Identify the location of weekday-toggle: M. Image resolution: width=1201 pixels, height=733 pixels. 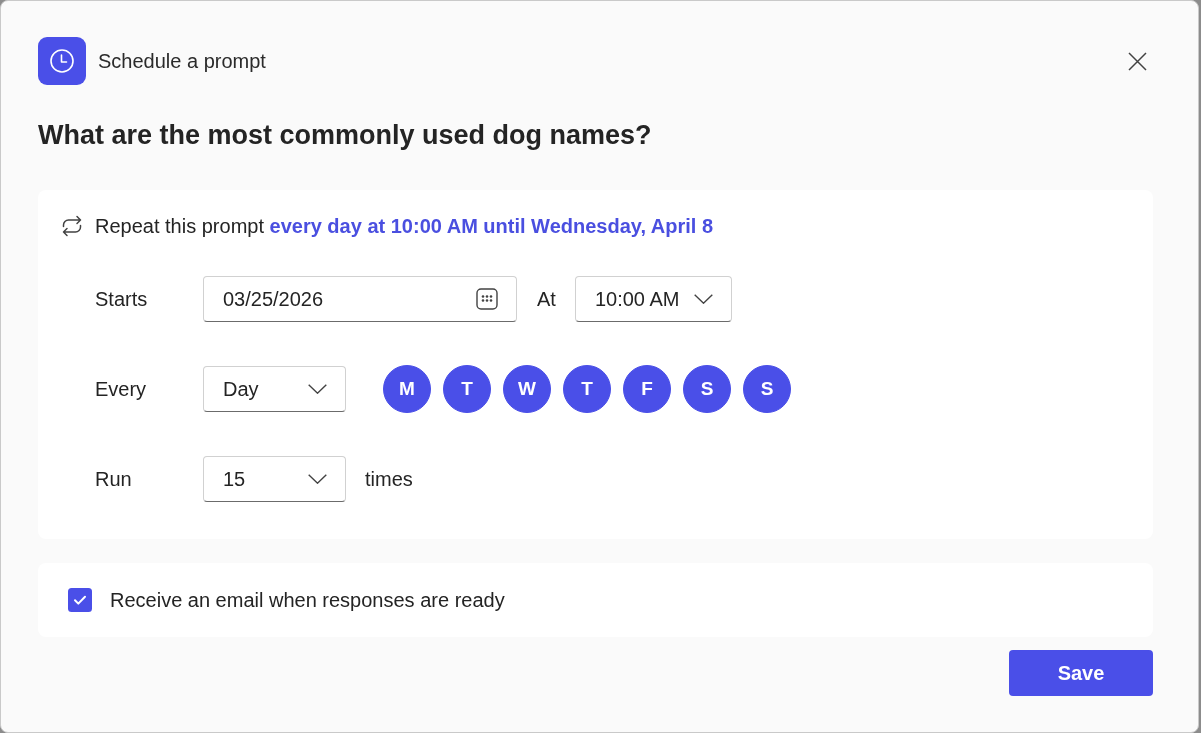
(407, 389).